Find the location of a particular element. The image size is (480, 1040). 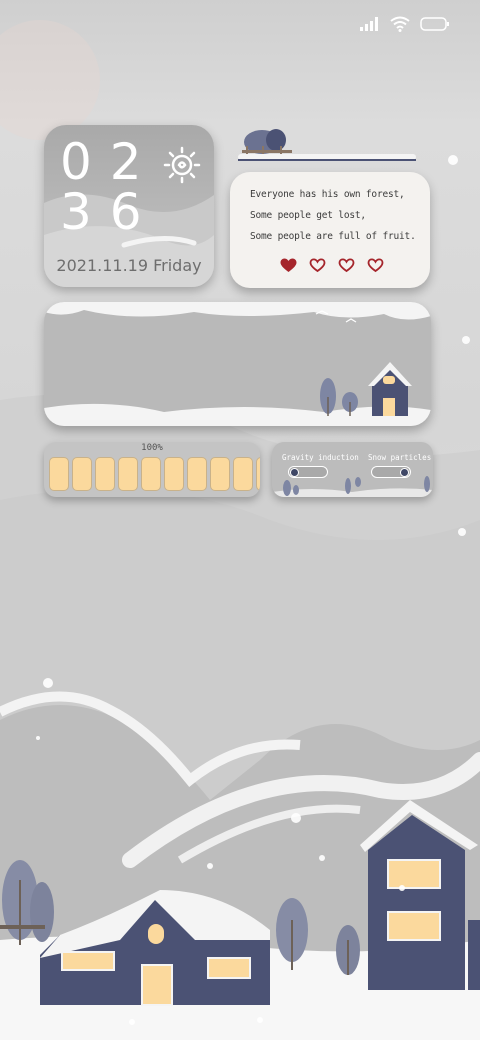

clock-hour: 02 is located at coordinates (110, 162).